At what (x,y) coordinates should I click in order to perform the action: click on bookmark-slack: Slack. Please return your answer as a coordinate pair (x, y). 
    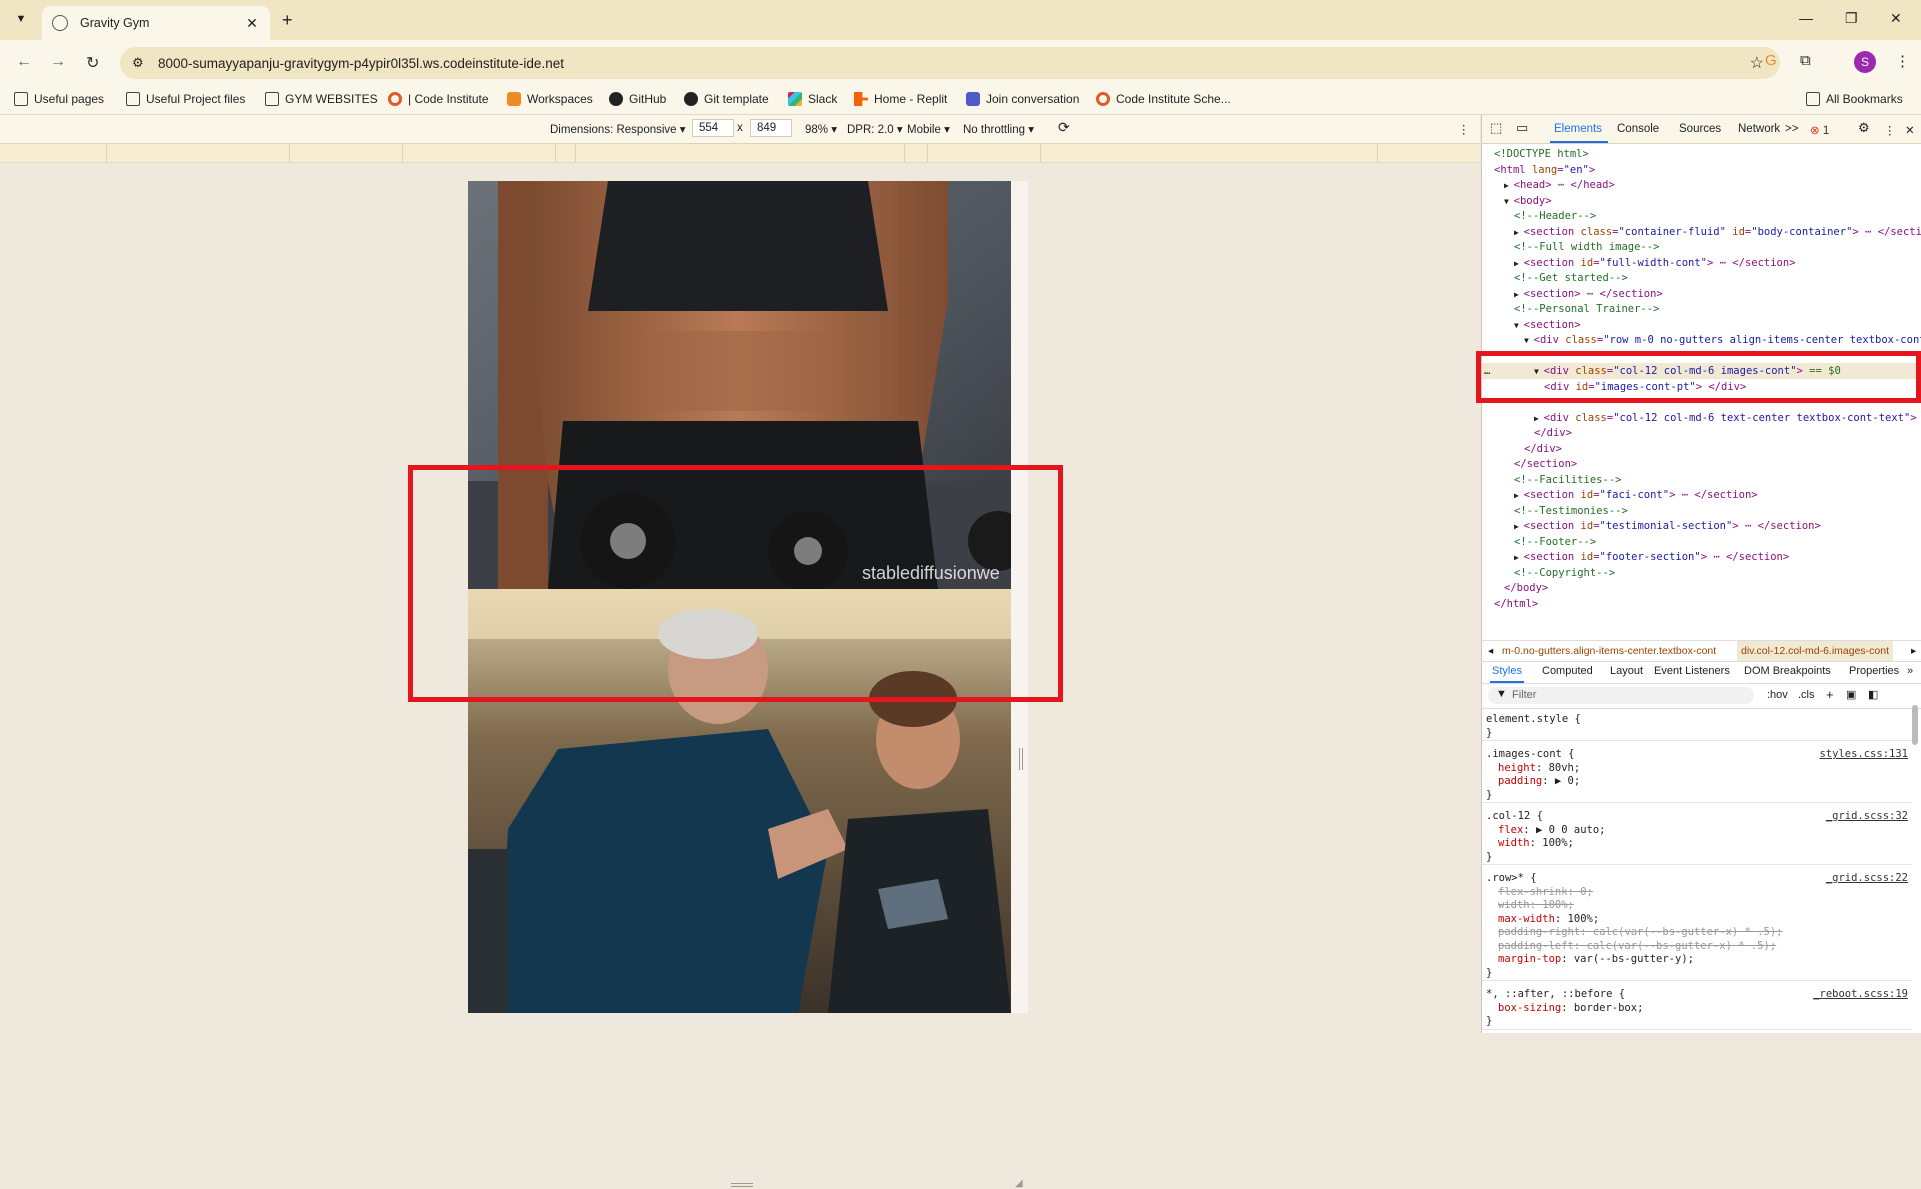
    Looking at the image, I should click on (812, 99).